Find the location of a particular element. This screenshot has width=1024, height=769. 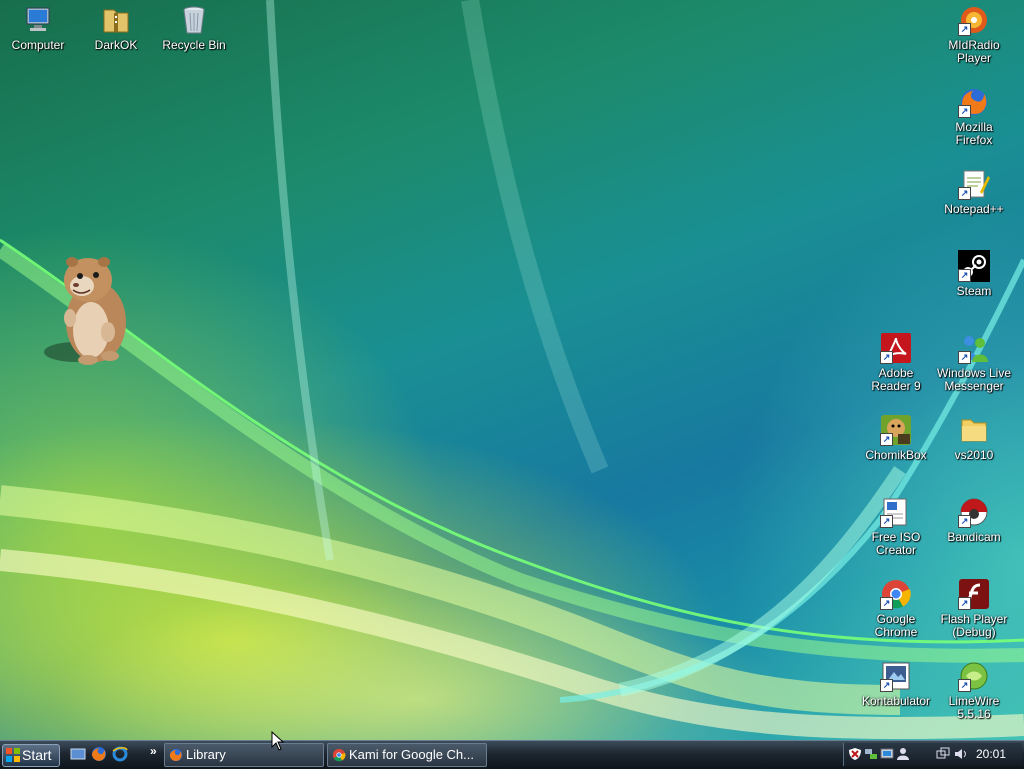

flash-icon: ↗ is located at coordinates (974, 594).